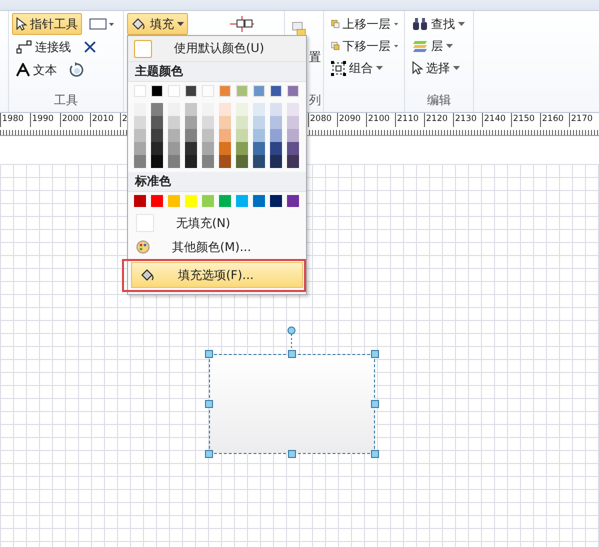 The image size is (599, 547). What do you see at coordinates (77, 70) in the screenshot?
I see `rotate-icon` at bounding box center [77, 70].